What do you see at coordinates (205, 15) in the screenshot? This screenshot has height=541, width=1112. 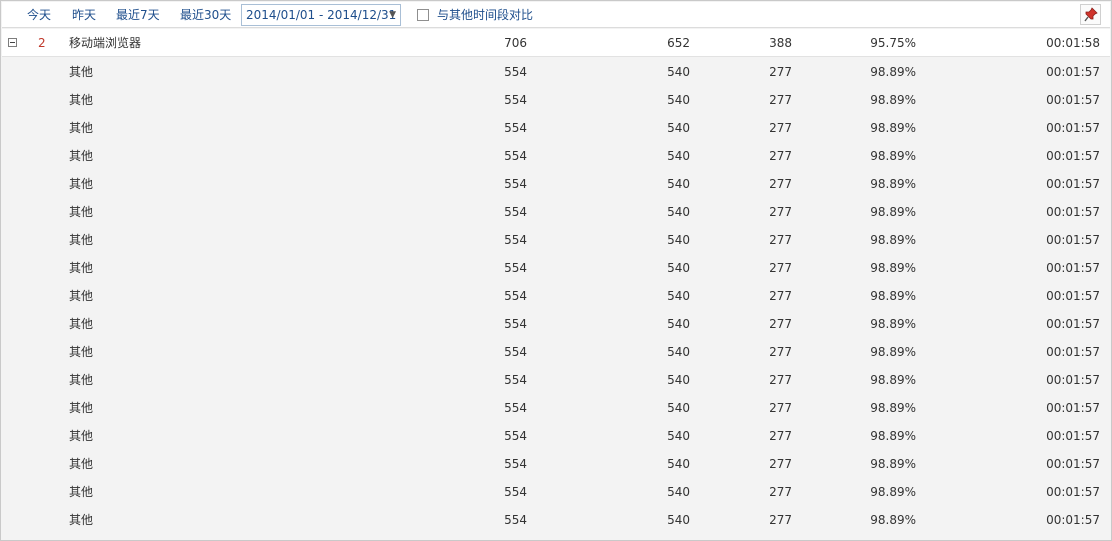 I see `range-last30-link: 最近30天` at bounding box center [205, 15].